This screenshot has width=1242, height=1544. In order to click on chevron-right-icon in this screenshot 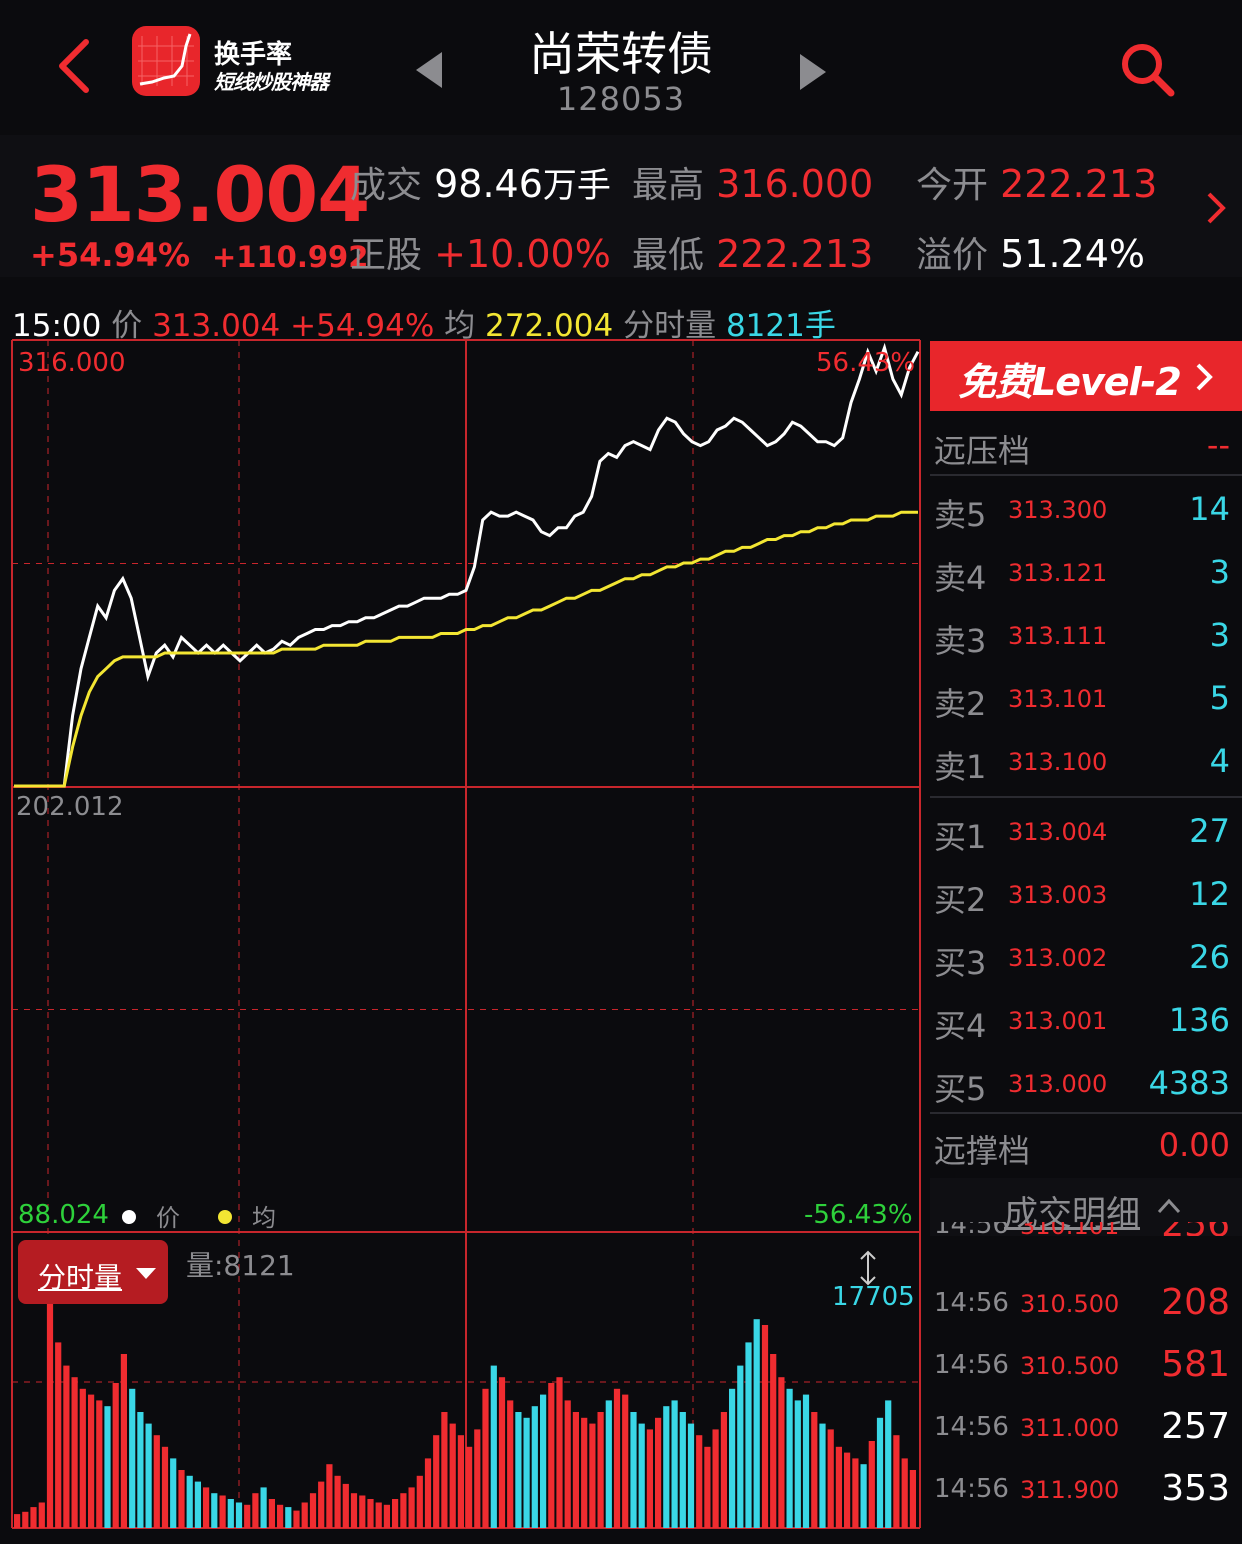, I will do `click(1216, 208)`.